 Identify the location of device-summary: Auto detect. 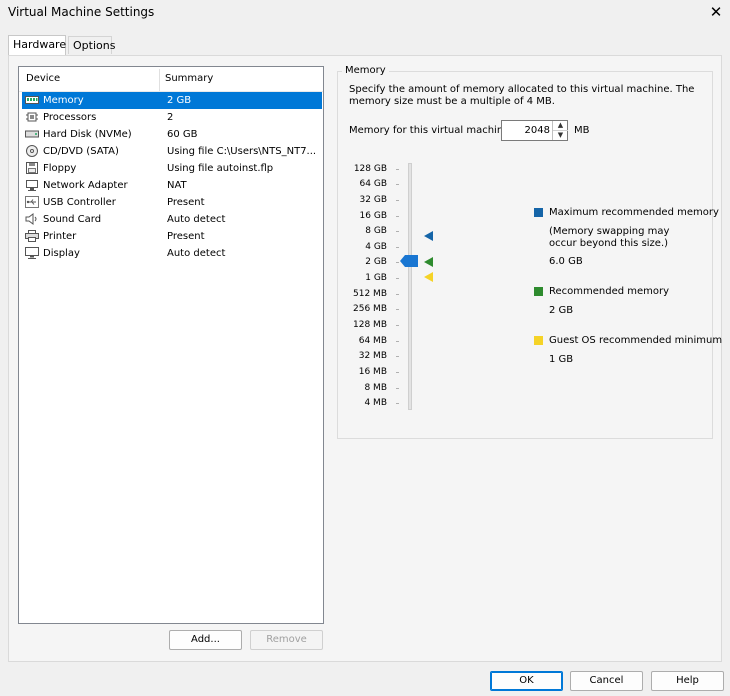
(196, 219).